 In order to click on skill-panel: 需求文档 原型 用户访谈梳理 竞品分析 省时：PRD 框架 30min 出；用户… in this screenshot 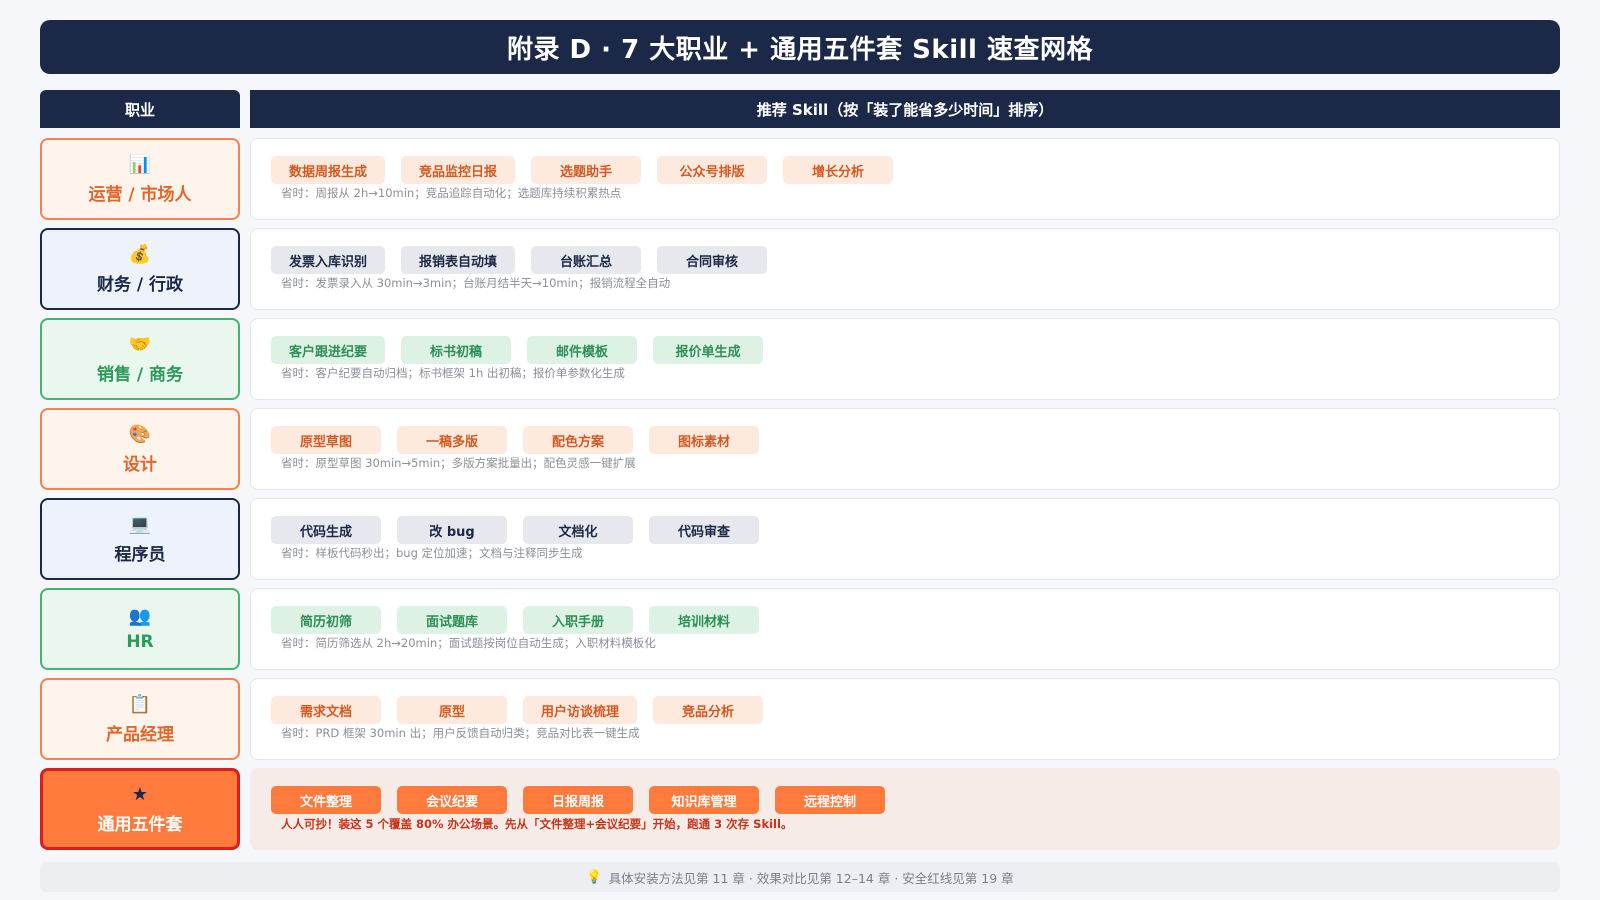, I will do `click(905, 719)`.